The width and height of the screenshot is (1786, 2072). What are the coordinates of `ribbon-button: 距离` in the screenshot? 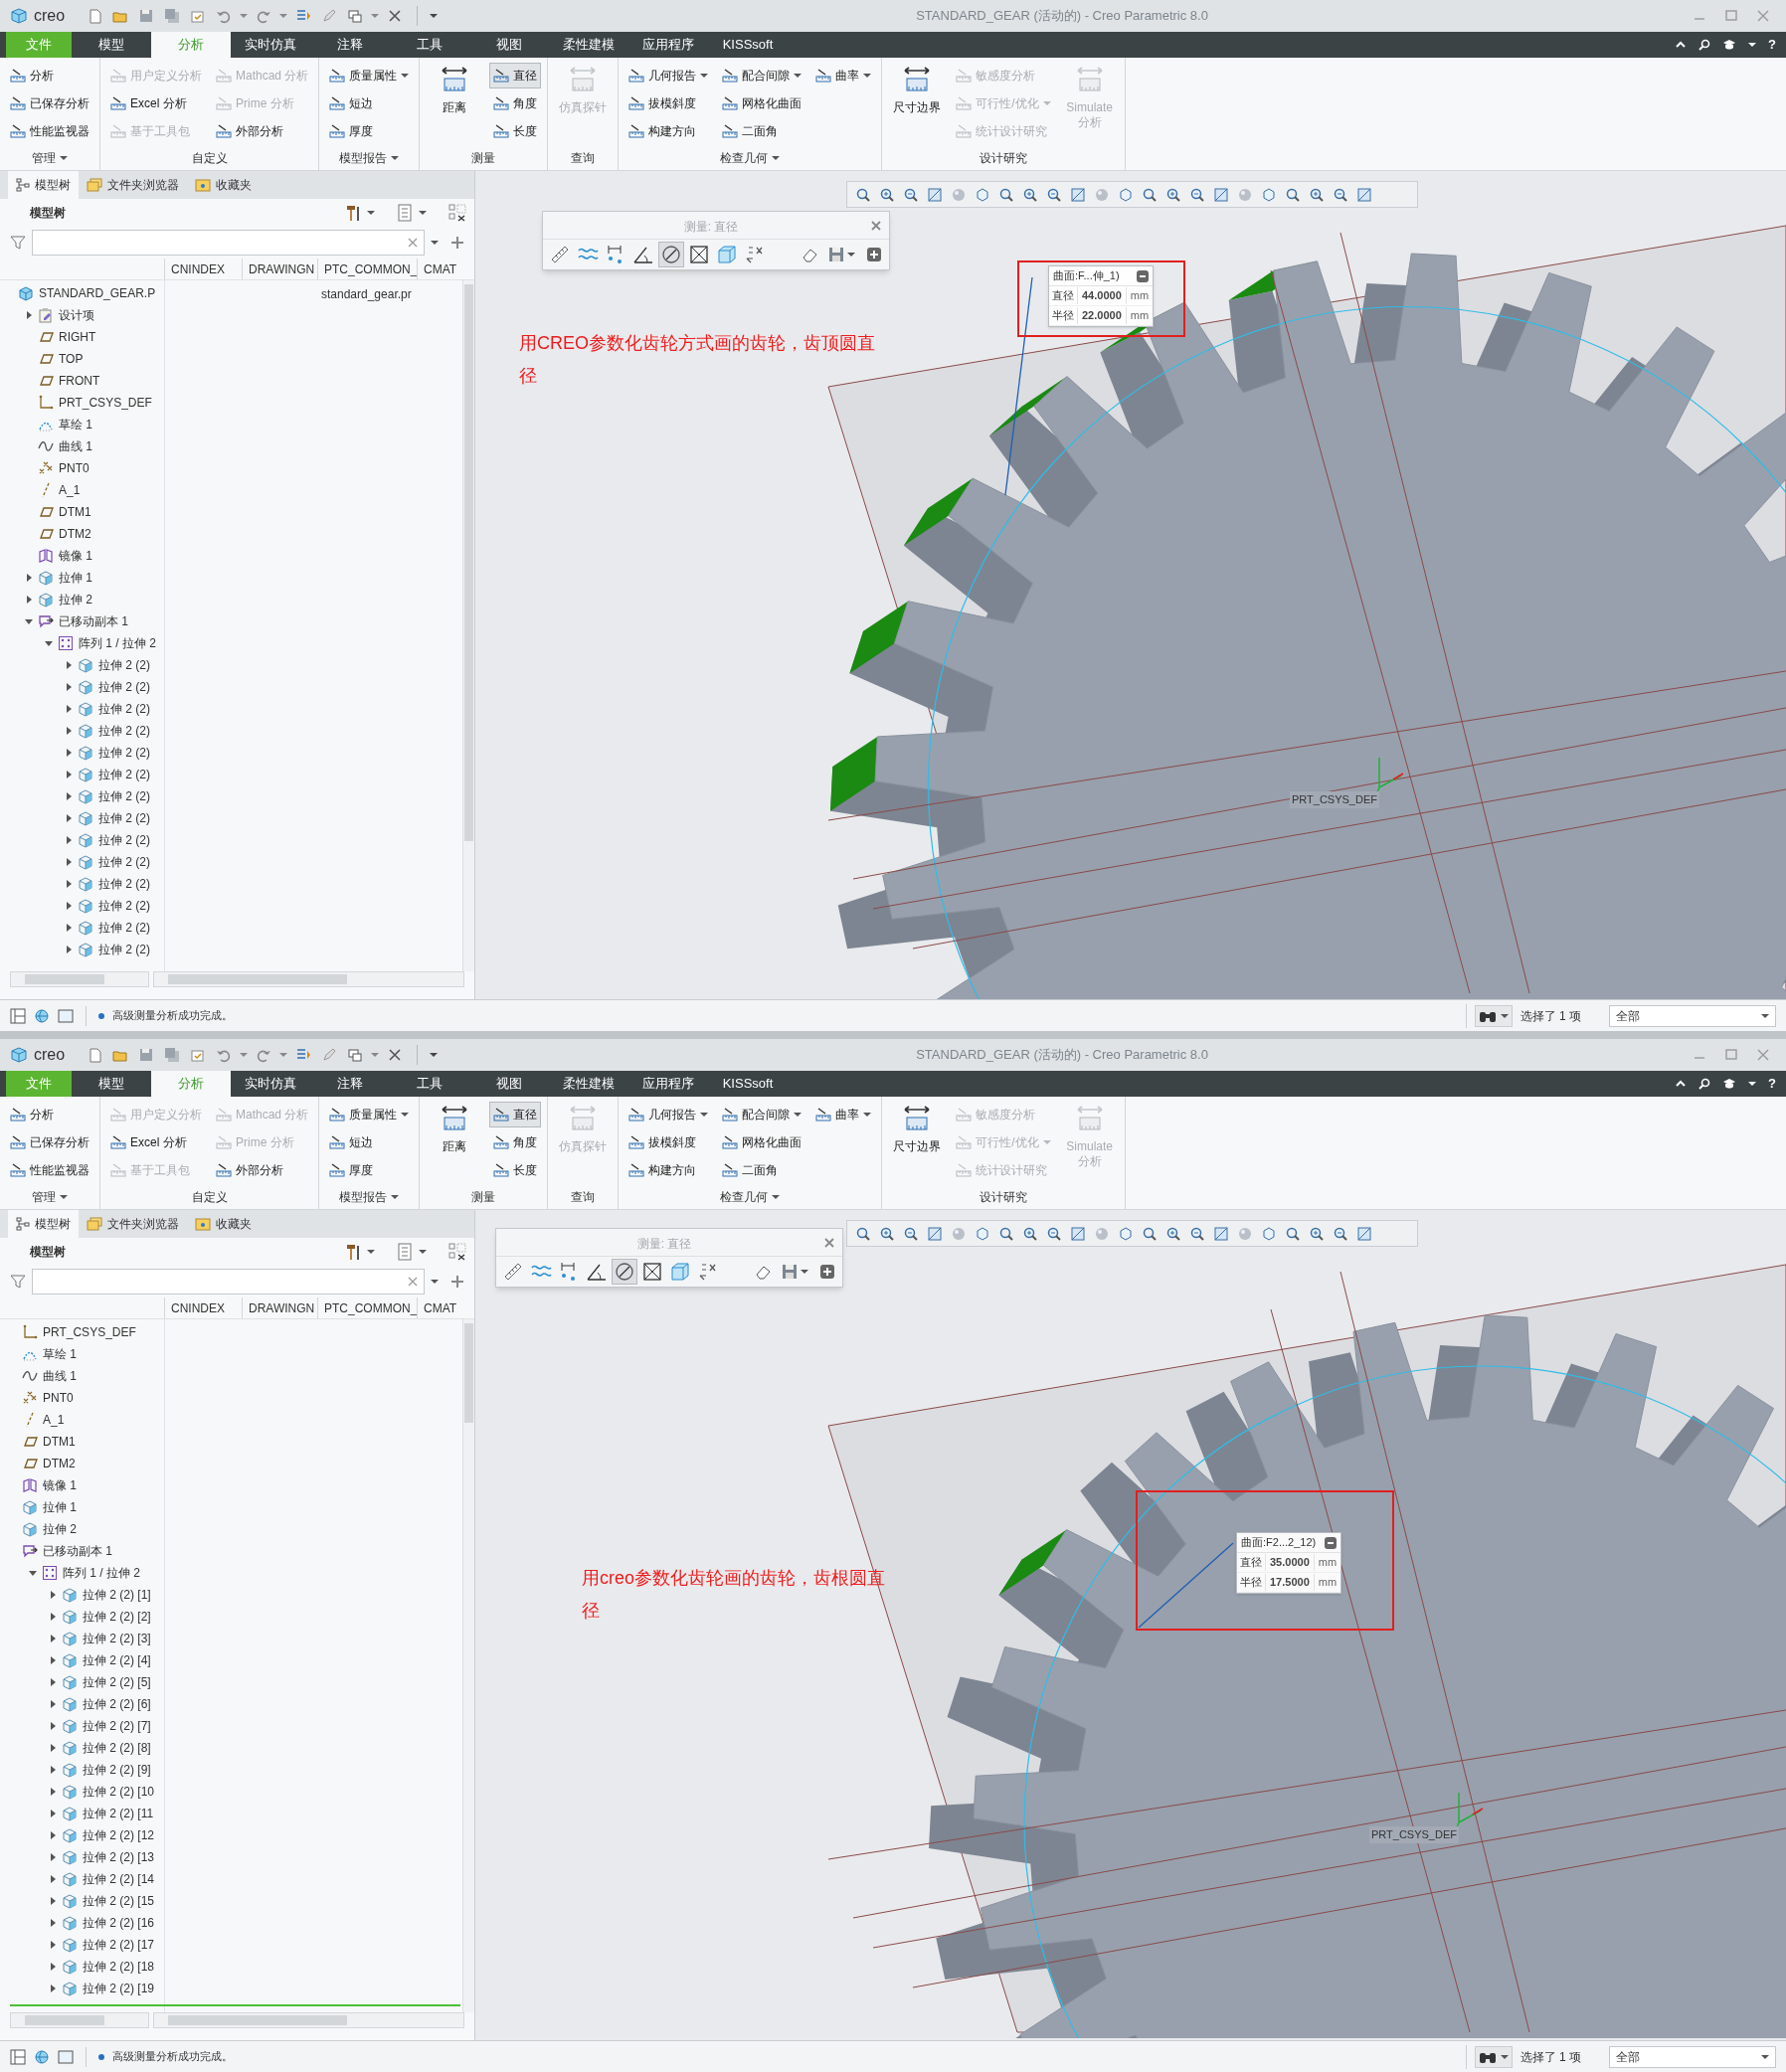 It's located at (455, 1128).